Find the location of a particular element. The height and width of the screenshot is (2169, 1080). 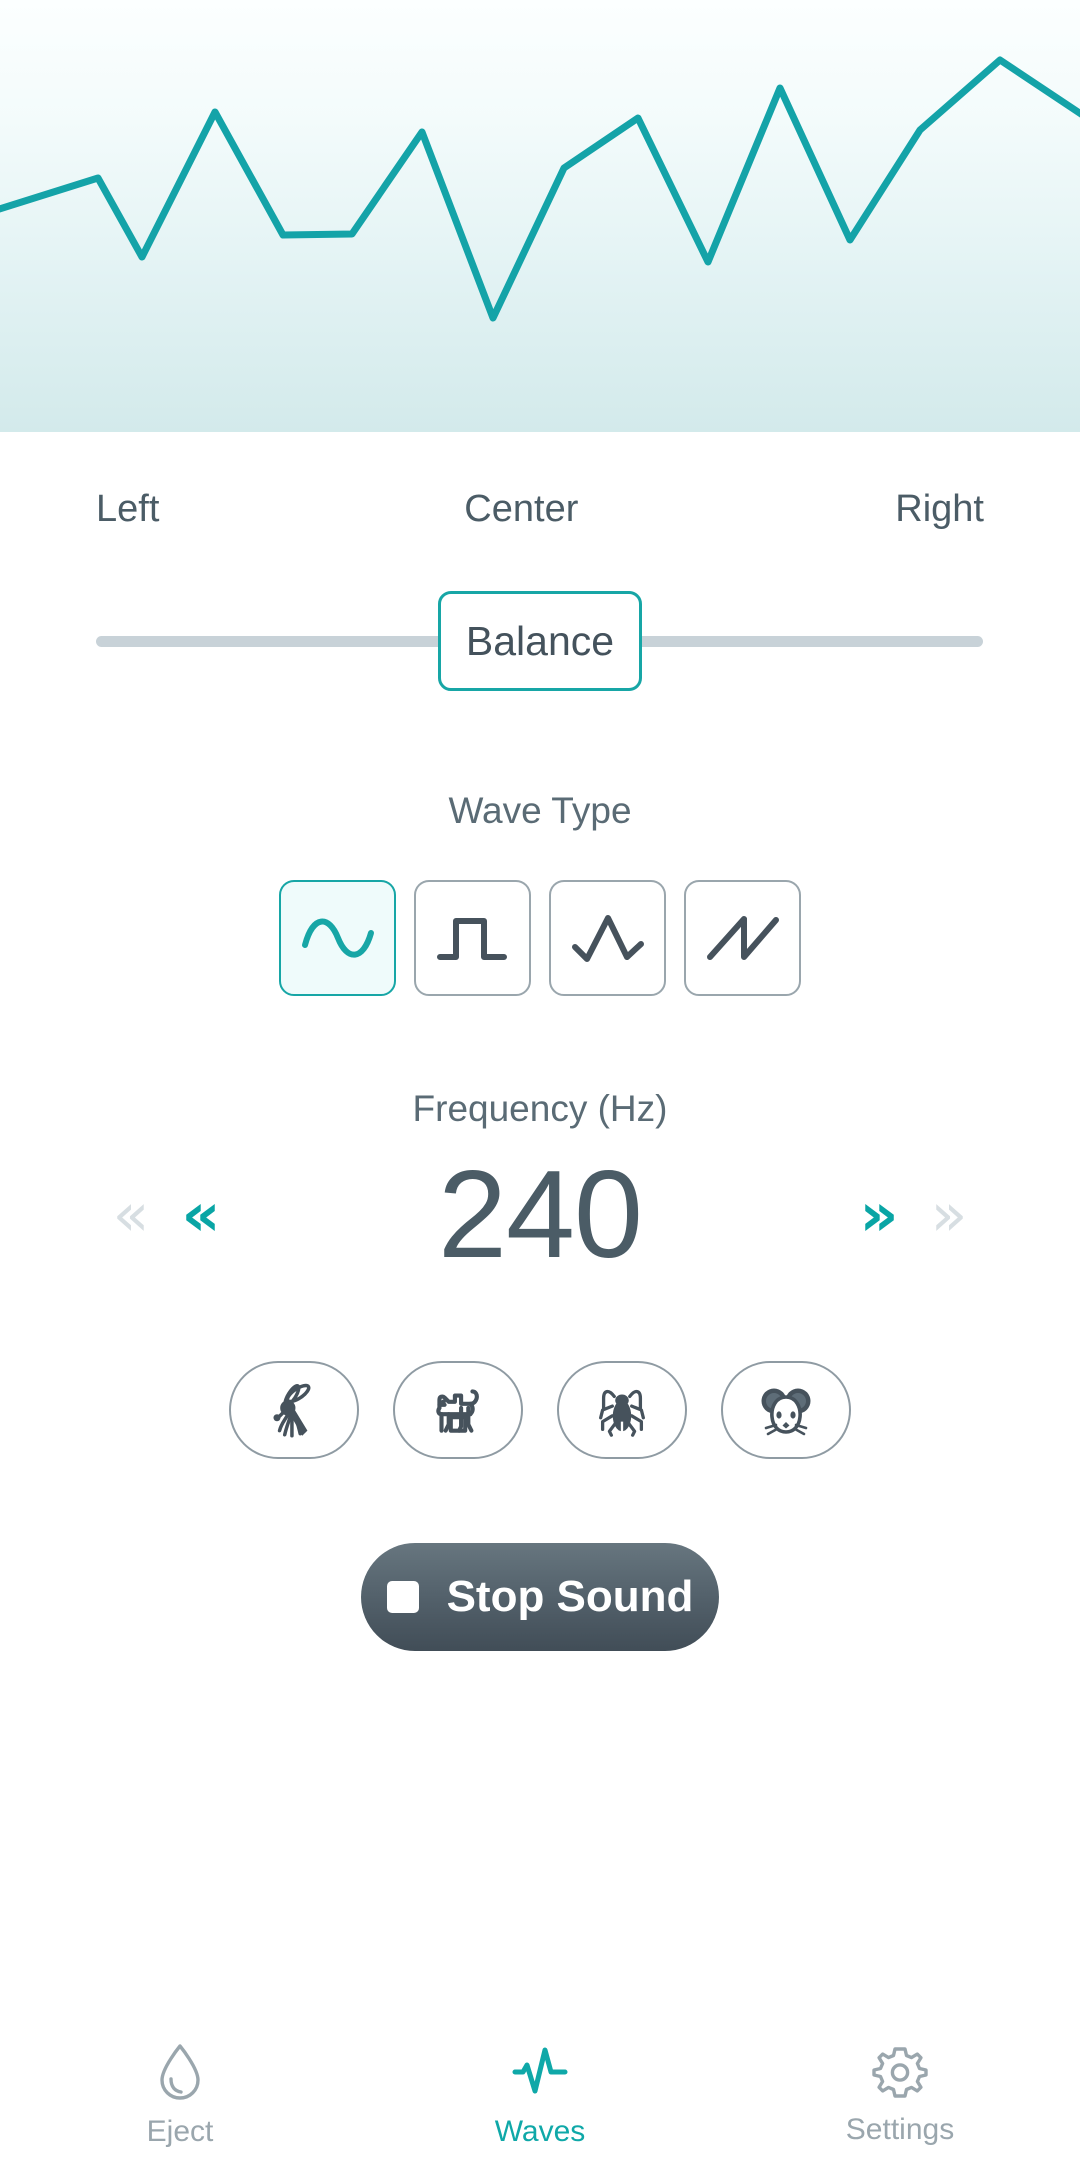

stop-sound-button: Stop Sound is located at coordinates (540, 1597).